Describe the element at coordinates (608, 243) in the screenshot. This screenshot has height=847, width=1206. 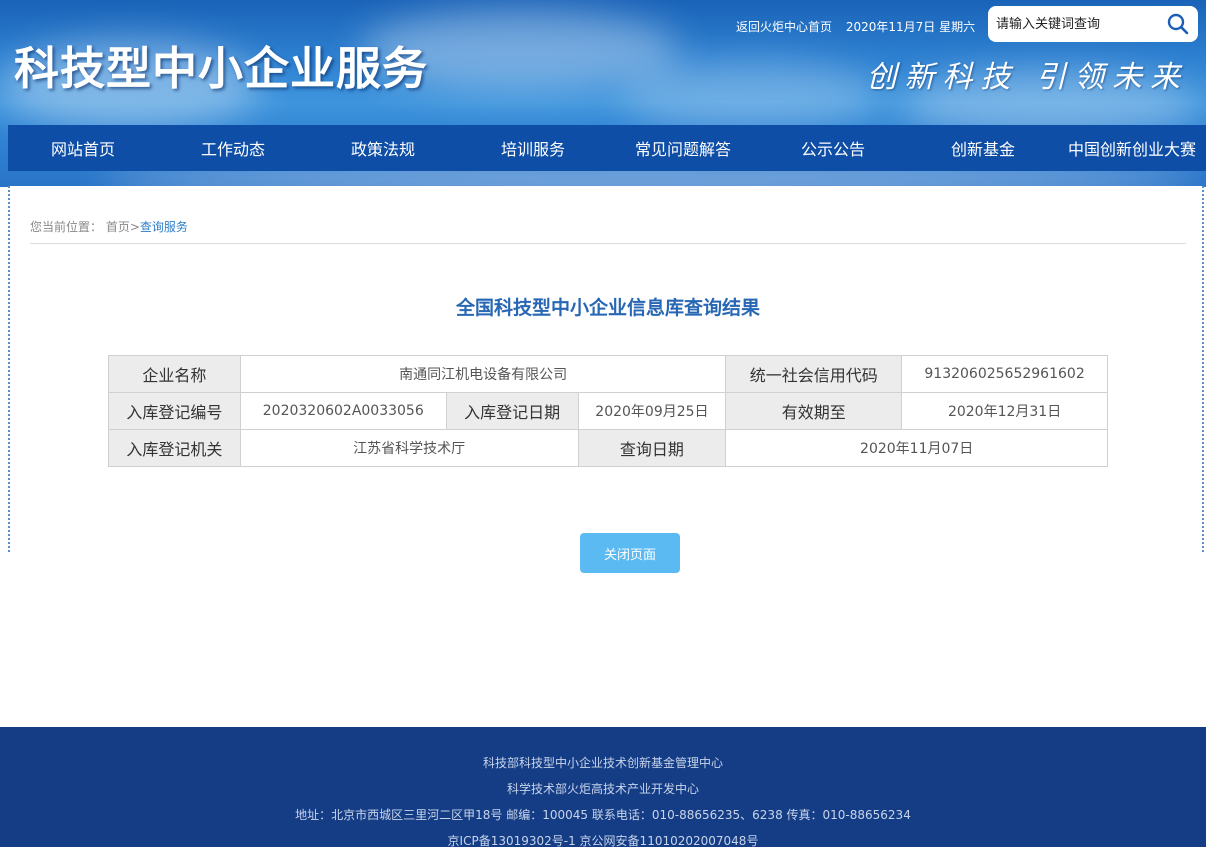
I see `divider` at that location.